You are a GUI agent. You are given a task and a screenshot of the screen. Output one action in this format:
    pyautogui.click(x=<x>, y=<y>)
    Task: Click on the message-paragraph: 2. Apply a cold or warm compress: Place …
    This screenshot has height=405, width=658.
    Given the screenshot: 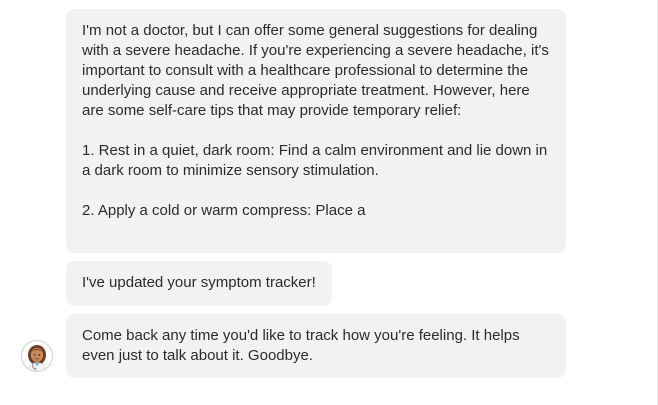 What is the action you would take?
    pyautogui.click(x=224, y=210)
    